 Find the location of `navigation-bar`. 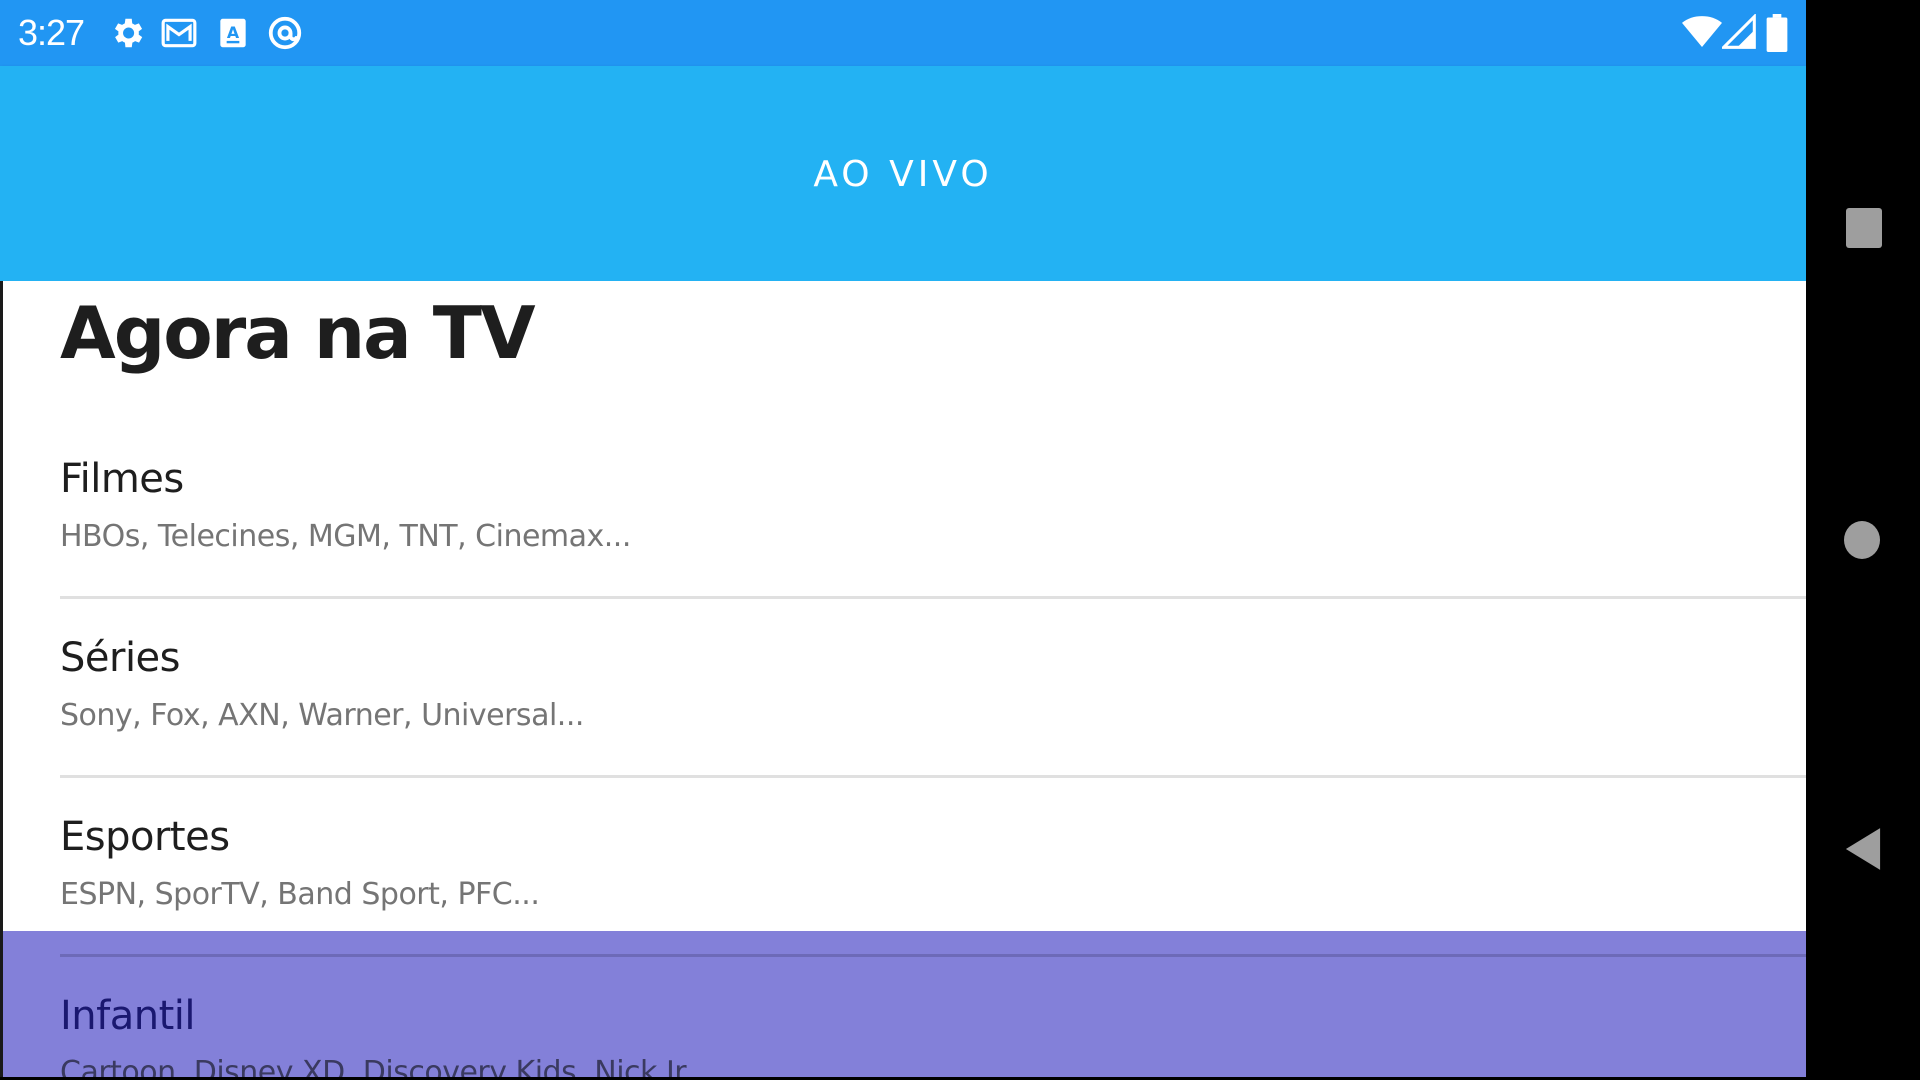

navigation-bar is located at coordinates (1863, 540).